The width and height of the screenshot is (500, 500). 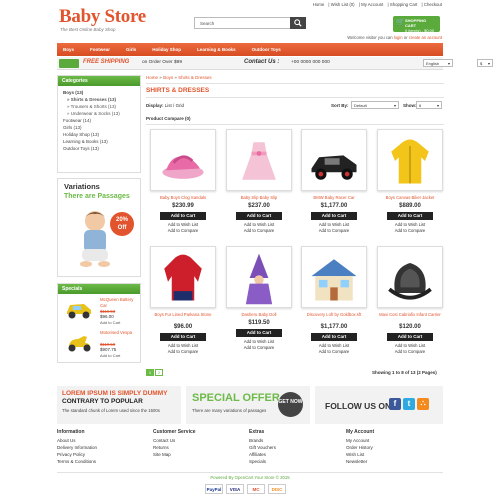 I want to click on footer-link: Returns, so click(x=174, y=447).